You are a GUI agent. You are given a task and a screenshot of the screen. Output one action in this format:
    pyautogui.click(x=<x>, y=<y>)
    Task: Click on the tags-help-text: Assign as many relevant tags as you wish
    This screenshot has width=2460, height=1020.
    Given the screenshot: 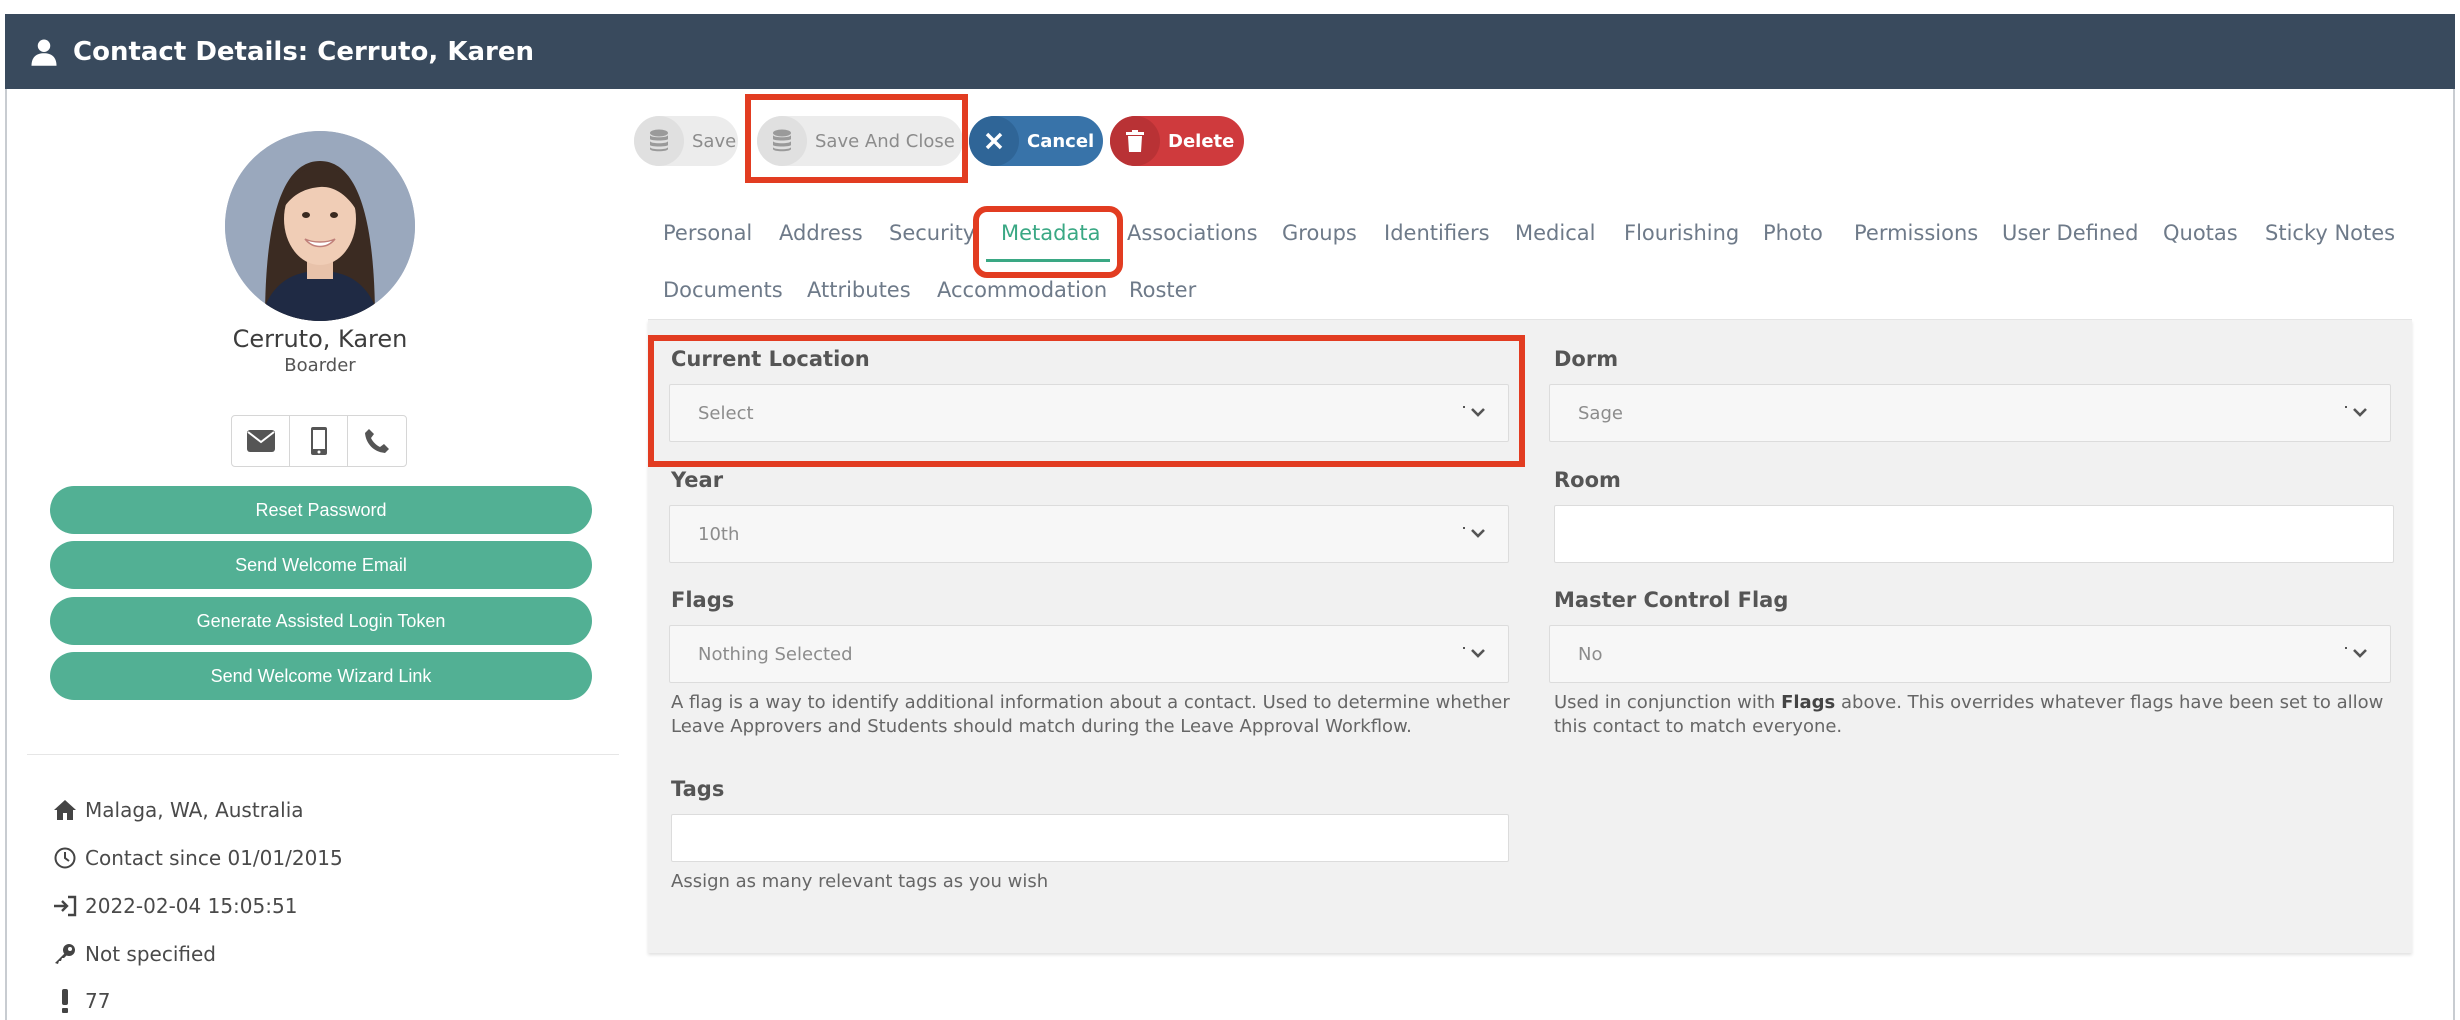 What is the action you would take?
    pyautogui.click(x=860, y=881)
    